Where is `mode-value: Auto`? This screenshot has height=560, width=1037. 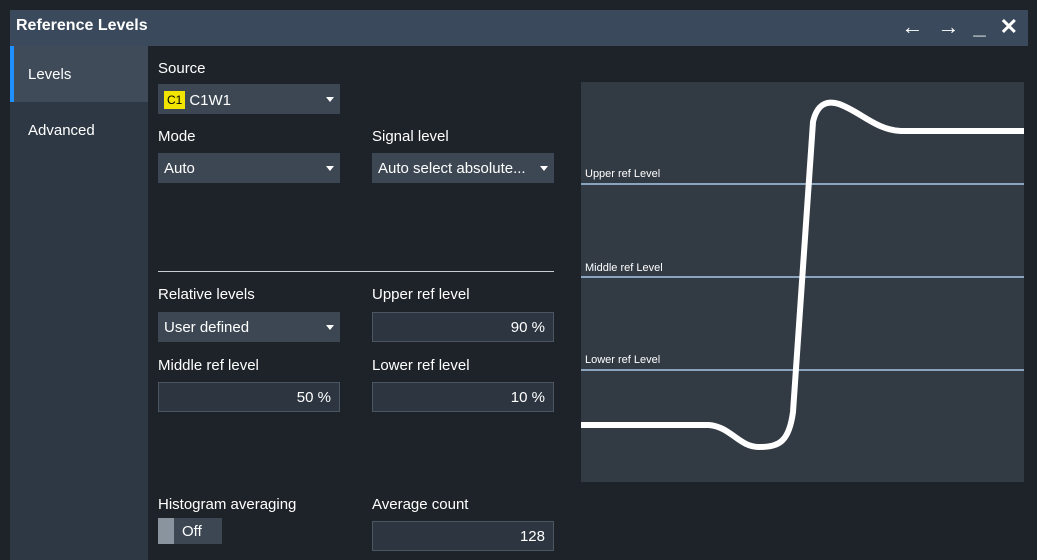
mode-value: Auto is located at coordinates (179, 168).